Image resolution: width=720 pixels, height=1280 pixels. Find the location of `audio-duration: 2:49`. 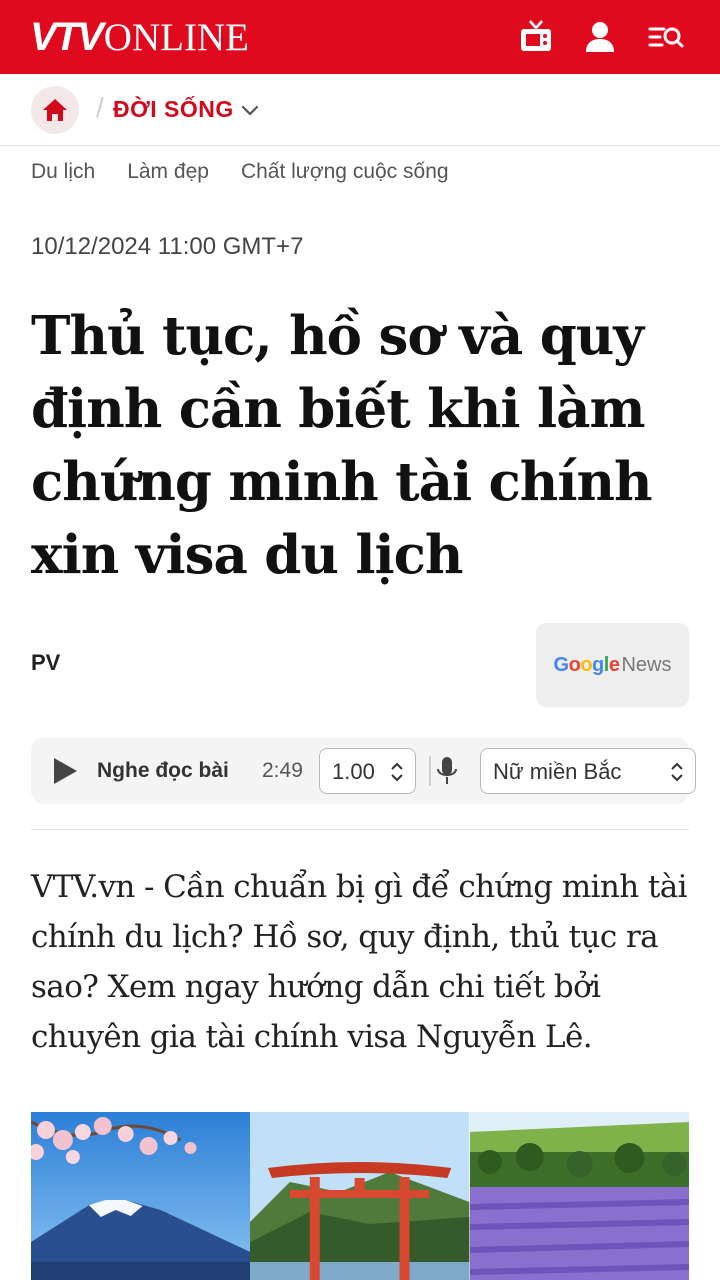

audio-duration: 2:49 is located at coordinates (282, 770).